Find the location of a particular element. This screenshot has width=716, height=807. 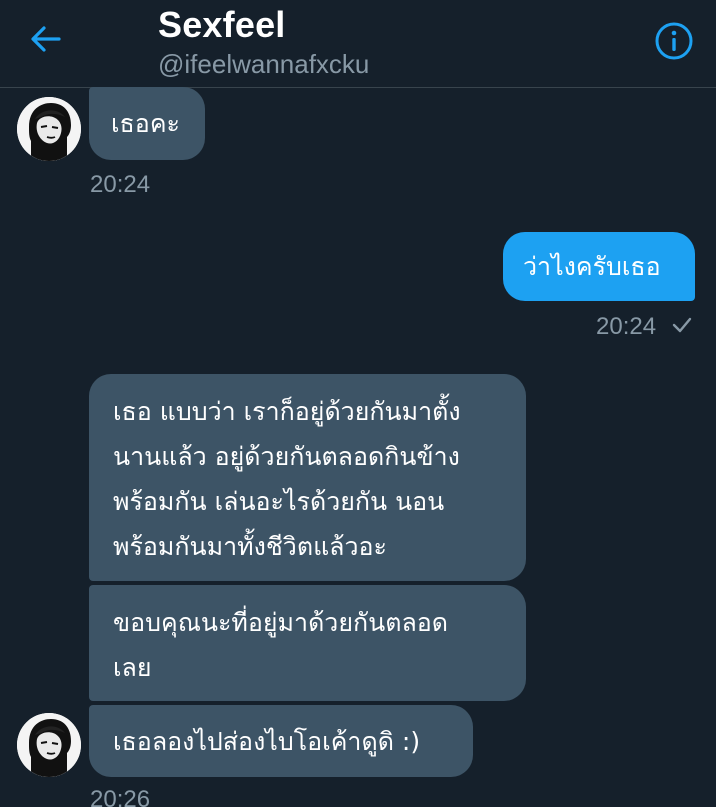

read-check-icon is located at coordinates (682, 325).